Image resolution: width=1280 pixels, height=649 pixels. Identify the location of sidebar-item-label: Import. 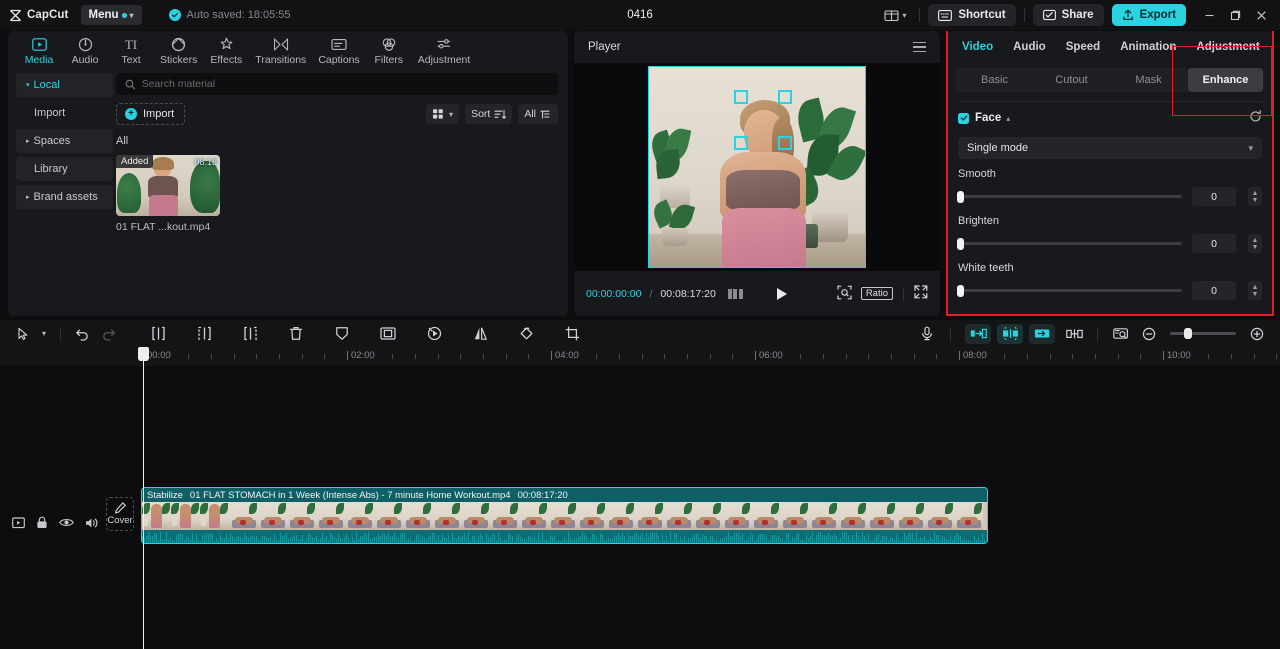
(50, 113).